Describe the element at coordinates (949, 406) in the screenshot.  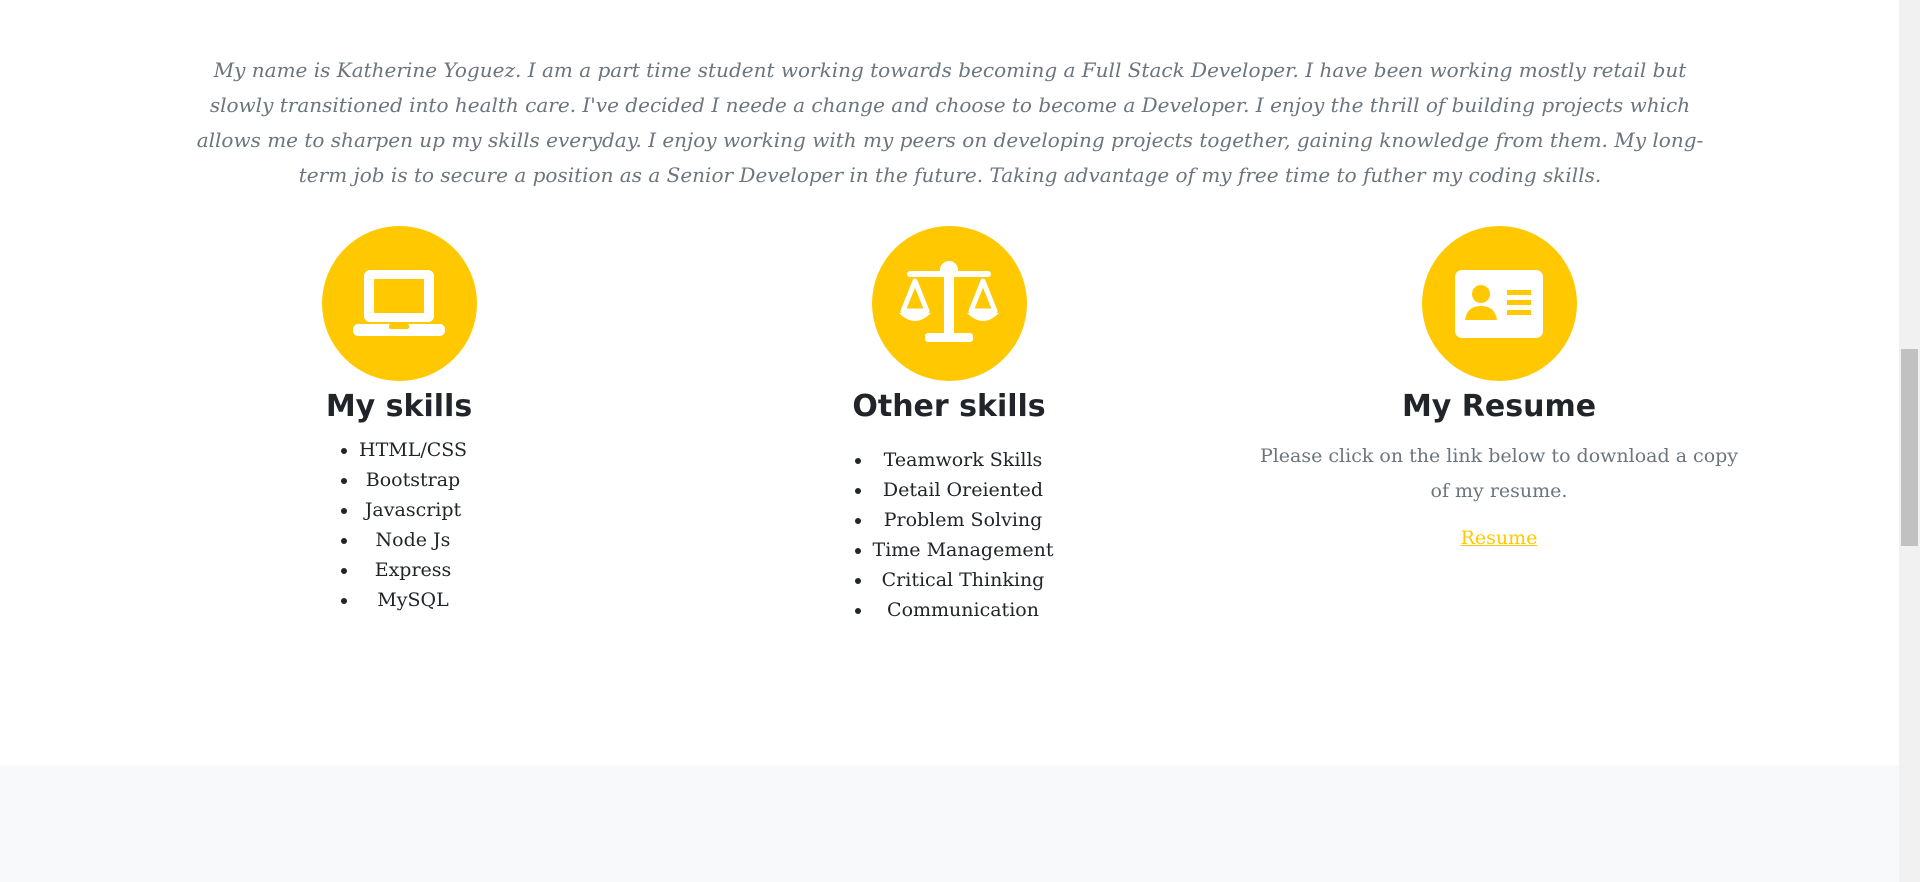
I see `other-skills-title: Other skills` at that location.